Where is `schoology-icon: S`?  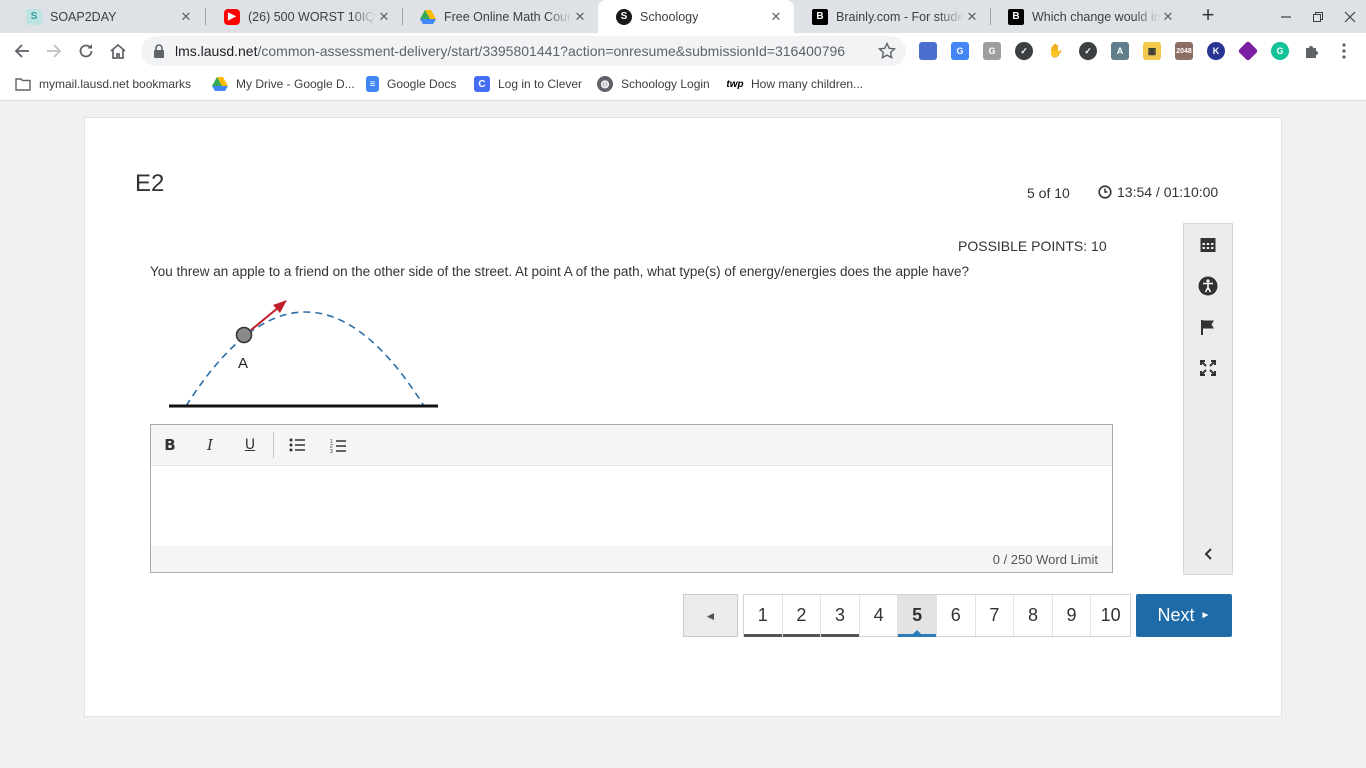
schoology-icon: S is located at coordinates (624, 16).